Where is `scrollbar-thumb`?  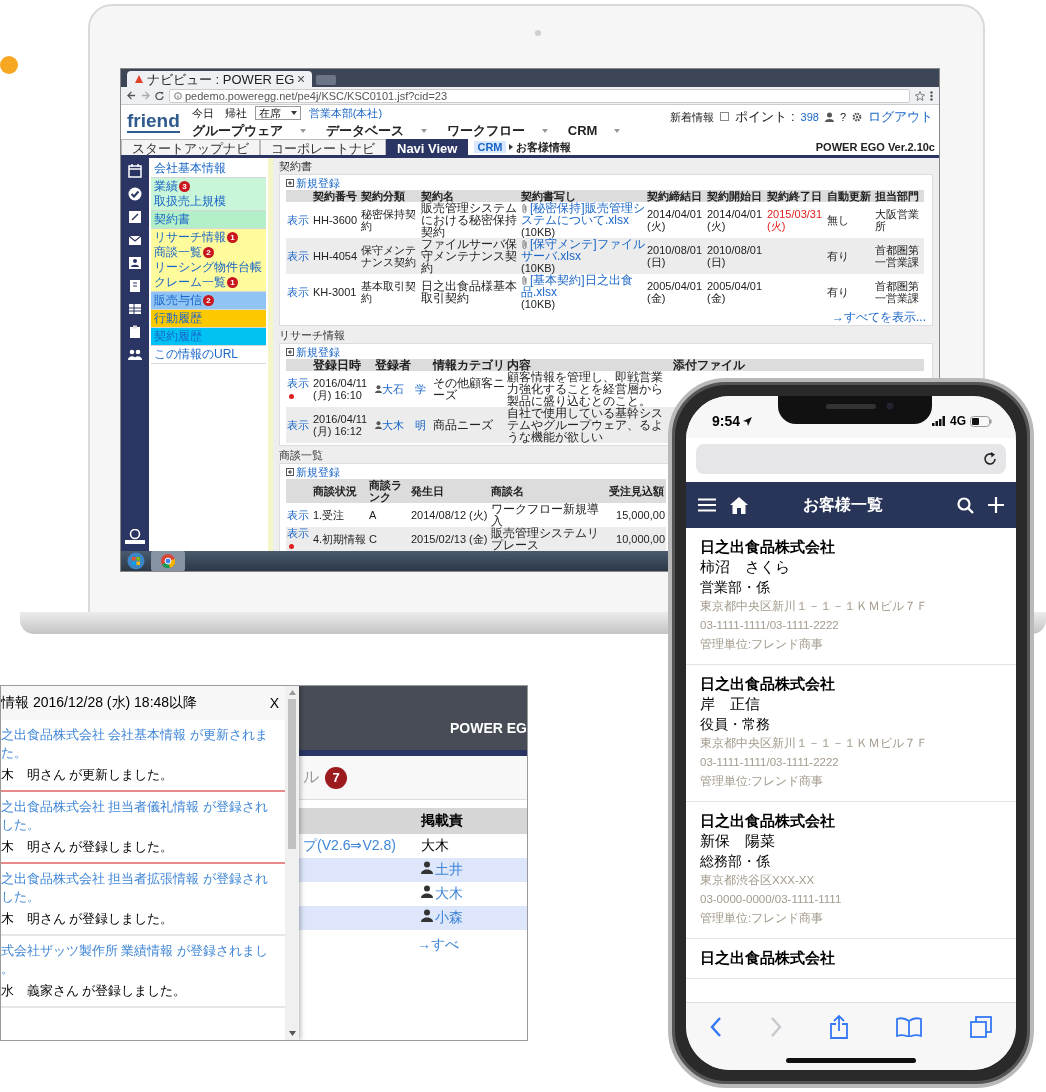 scrollbar-thumb is located at coordinates (292, 774).